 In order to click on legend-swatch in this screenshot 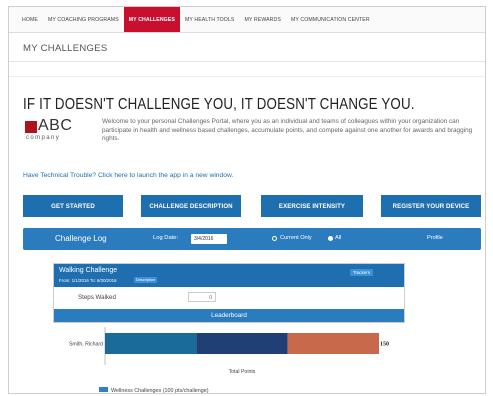, I will do `click(103, 389)`.